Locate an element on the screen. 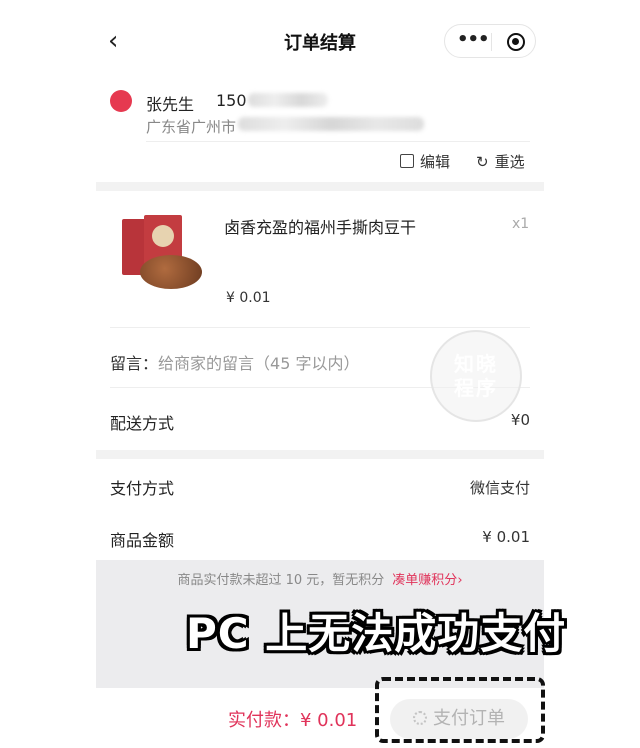 This screenshot has width=640, height=748. phone-redaction is located at coordinates (288, 100).